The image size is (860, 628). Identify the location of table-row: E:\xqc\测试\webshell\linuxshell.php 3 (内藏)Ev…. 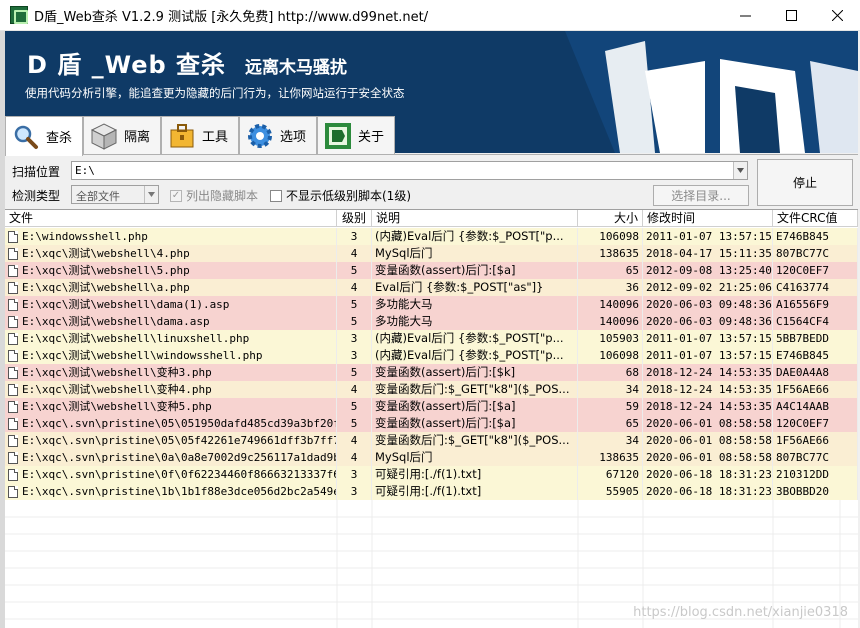
(431, 338).